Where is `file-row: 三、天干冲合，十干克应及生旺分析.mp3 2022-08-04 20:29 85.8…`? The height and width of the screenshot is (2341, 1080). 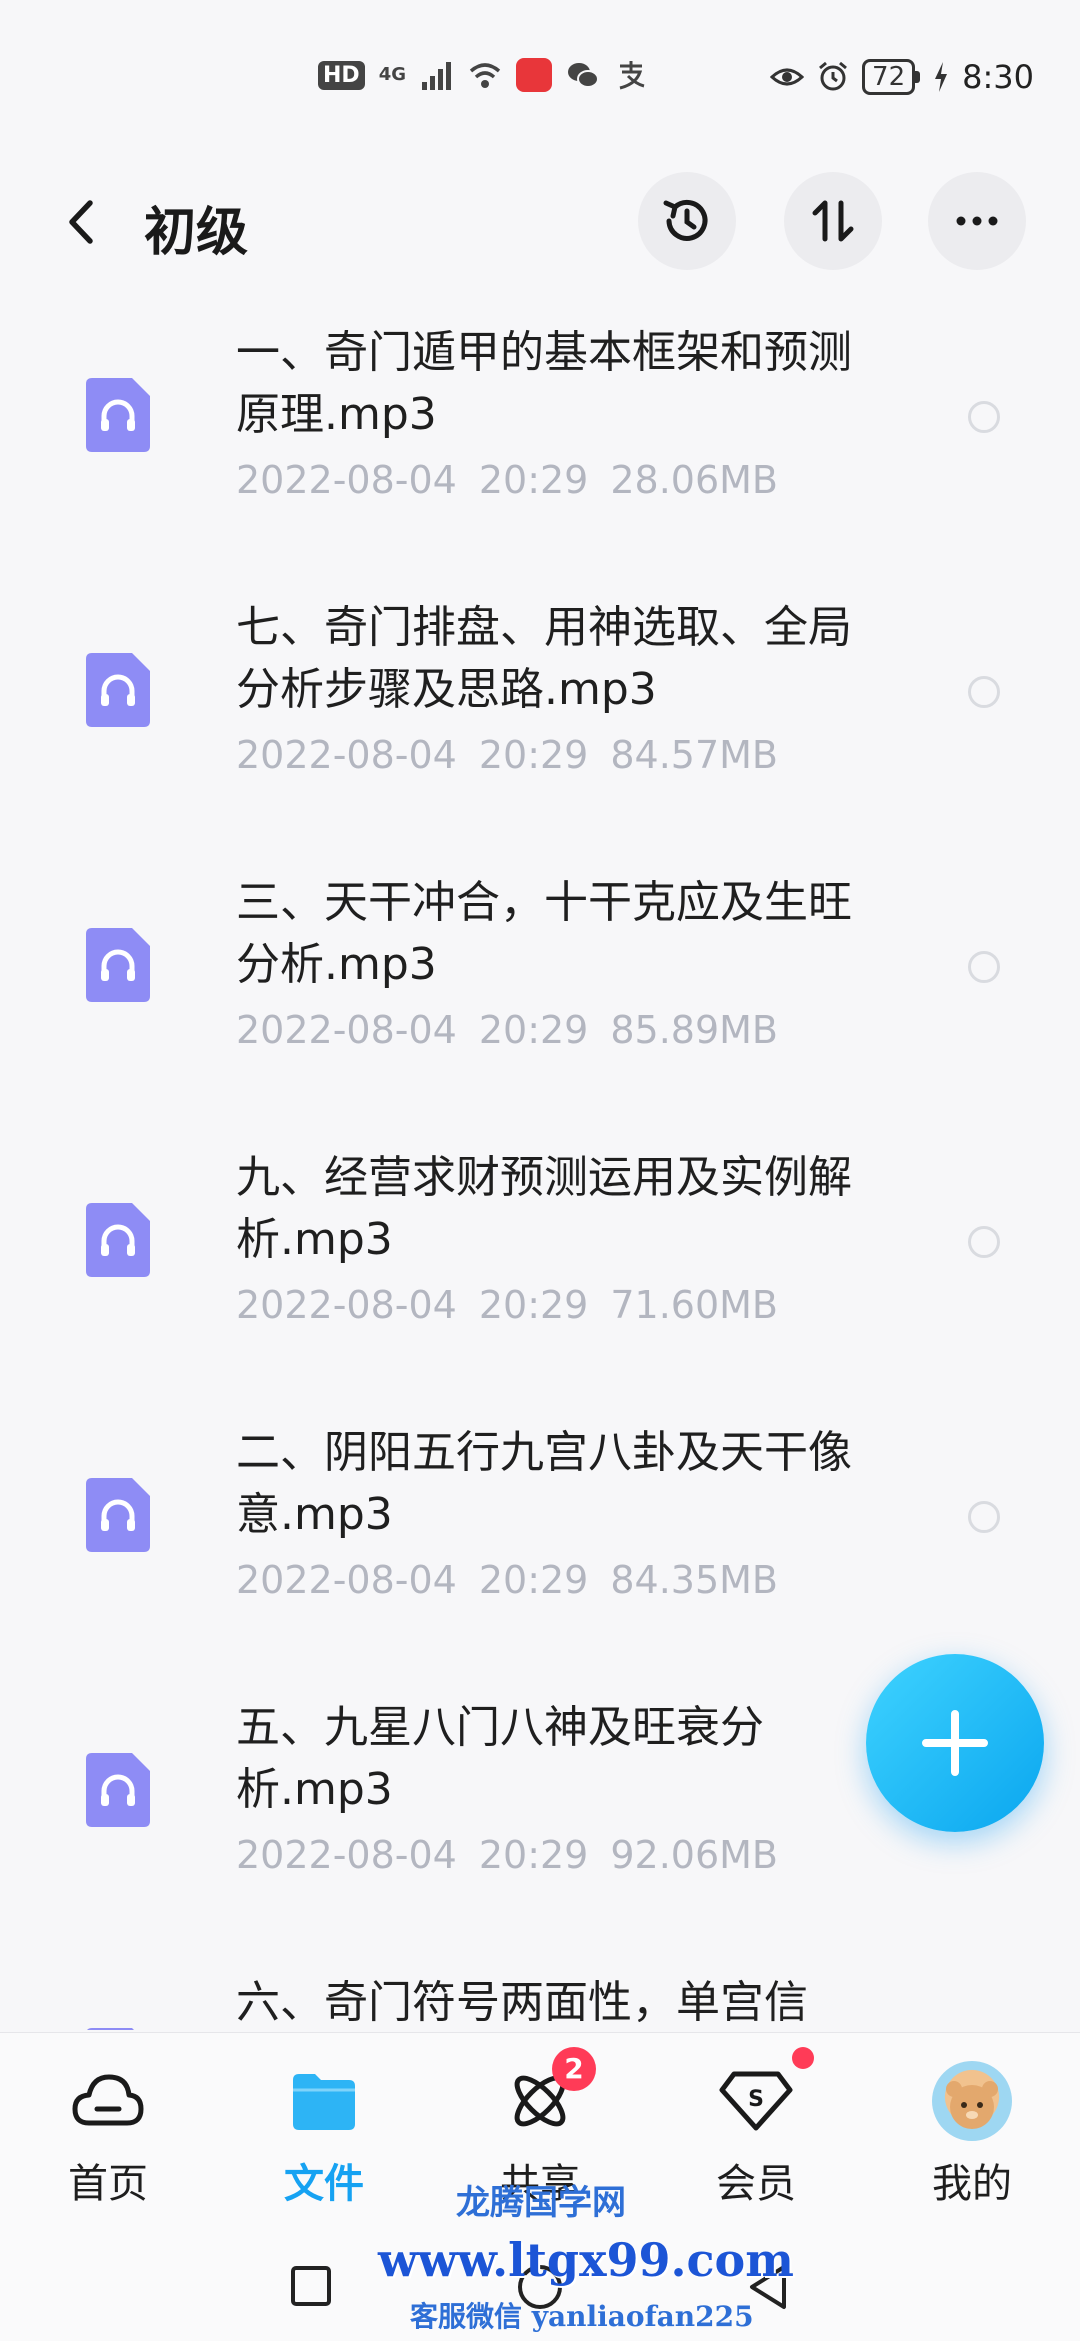
file-row: 三、天干冲合，十干克应及生旺分析.mp3 2022-08-04 20:29 85.8… is located at coordinates (540, 987).